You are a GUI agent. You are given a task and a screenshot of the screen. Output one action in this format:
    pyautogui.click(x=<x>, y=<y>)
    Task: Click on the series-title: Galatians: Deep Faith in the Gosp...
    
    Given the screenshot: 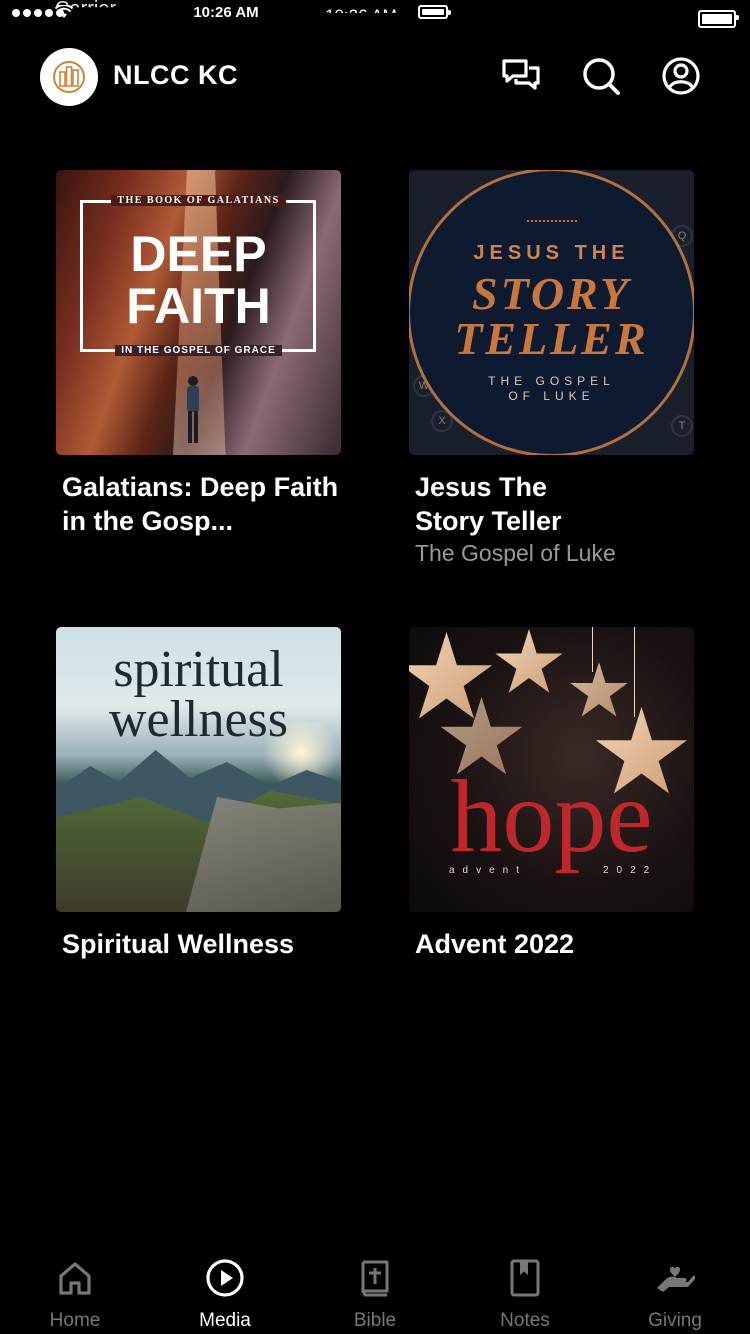 What is the action you would take?
    pyautogui.click(x=207, y=504)
    